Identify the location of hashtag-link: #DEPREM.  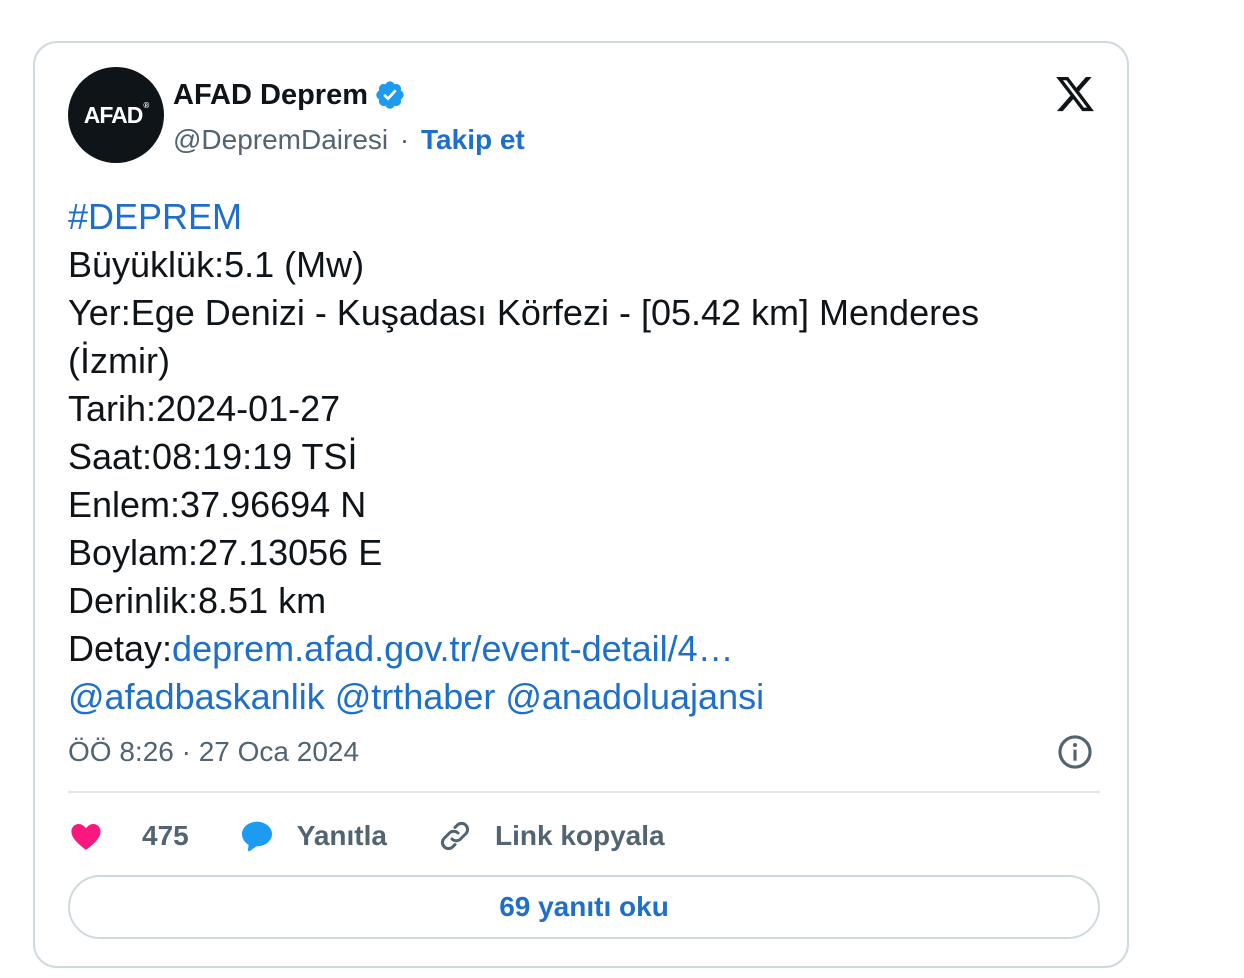
(155, 216).